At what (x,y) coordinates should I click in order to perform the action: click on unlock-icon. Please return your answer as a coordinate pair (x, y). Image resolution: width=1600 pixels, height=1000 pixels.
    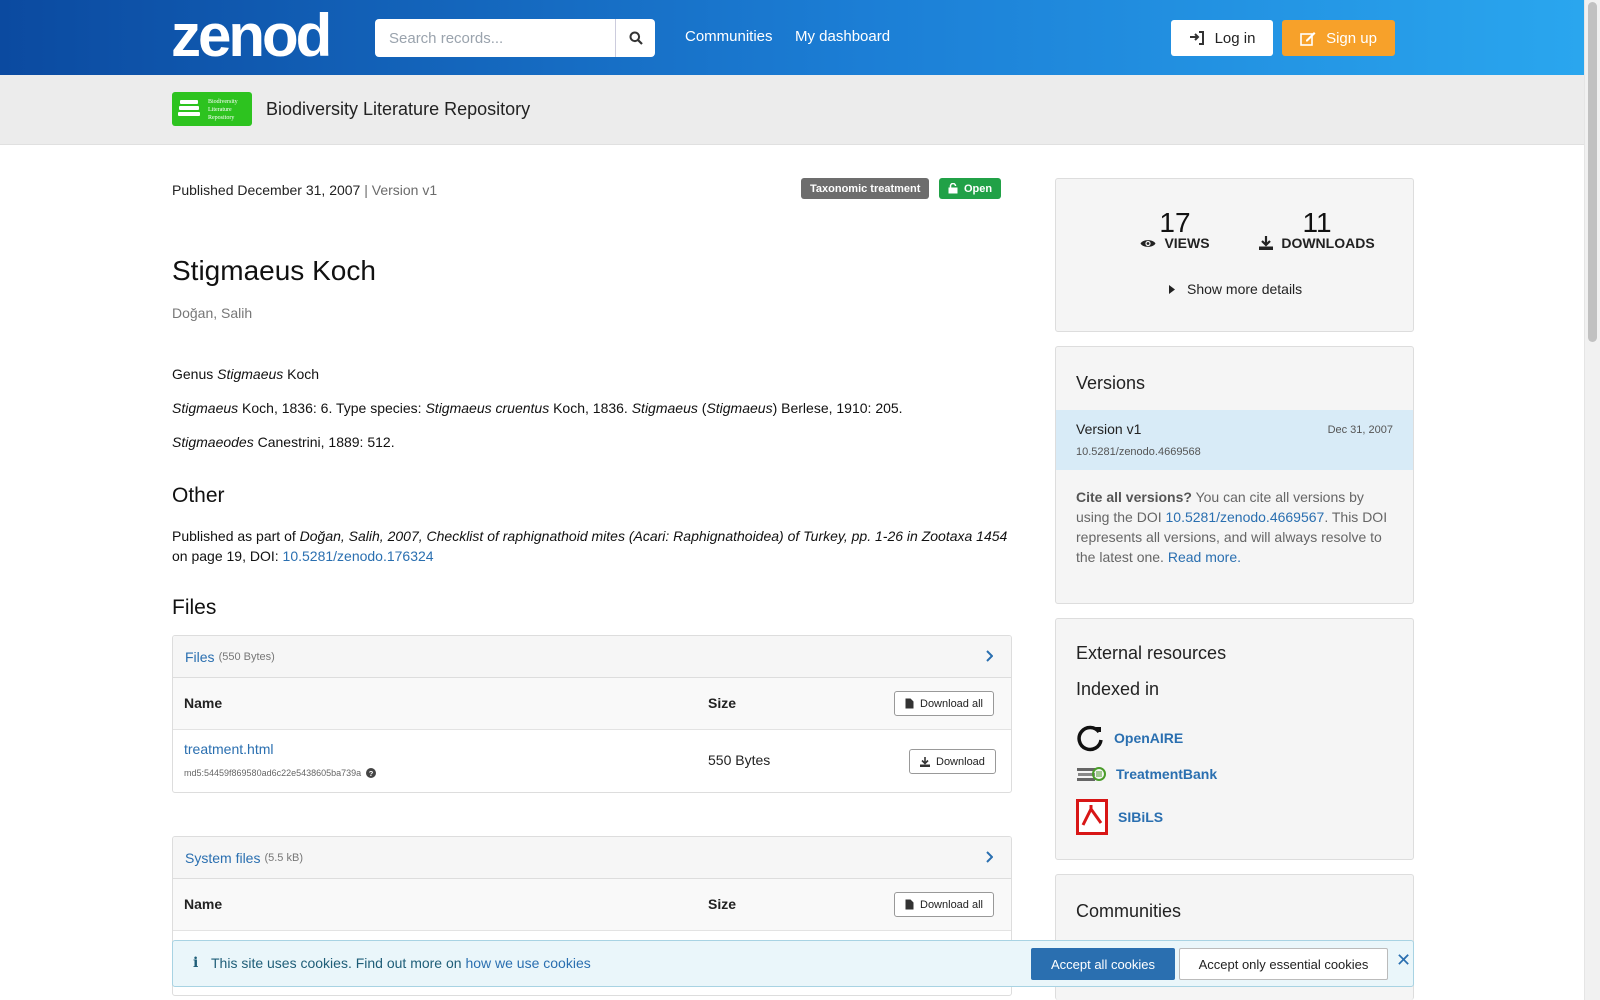
    Looking at the image, I should click on (953, 188).